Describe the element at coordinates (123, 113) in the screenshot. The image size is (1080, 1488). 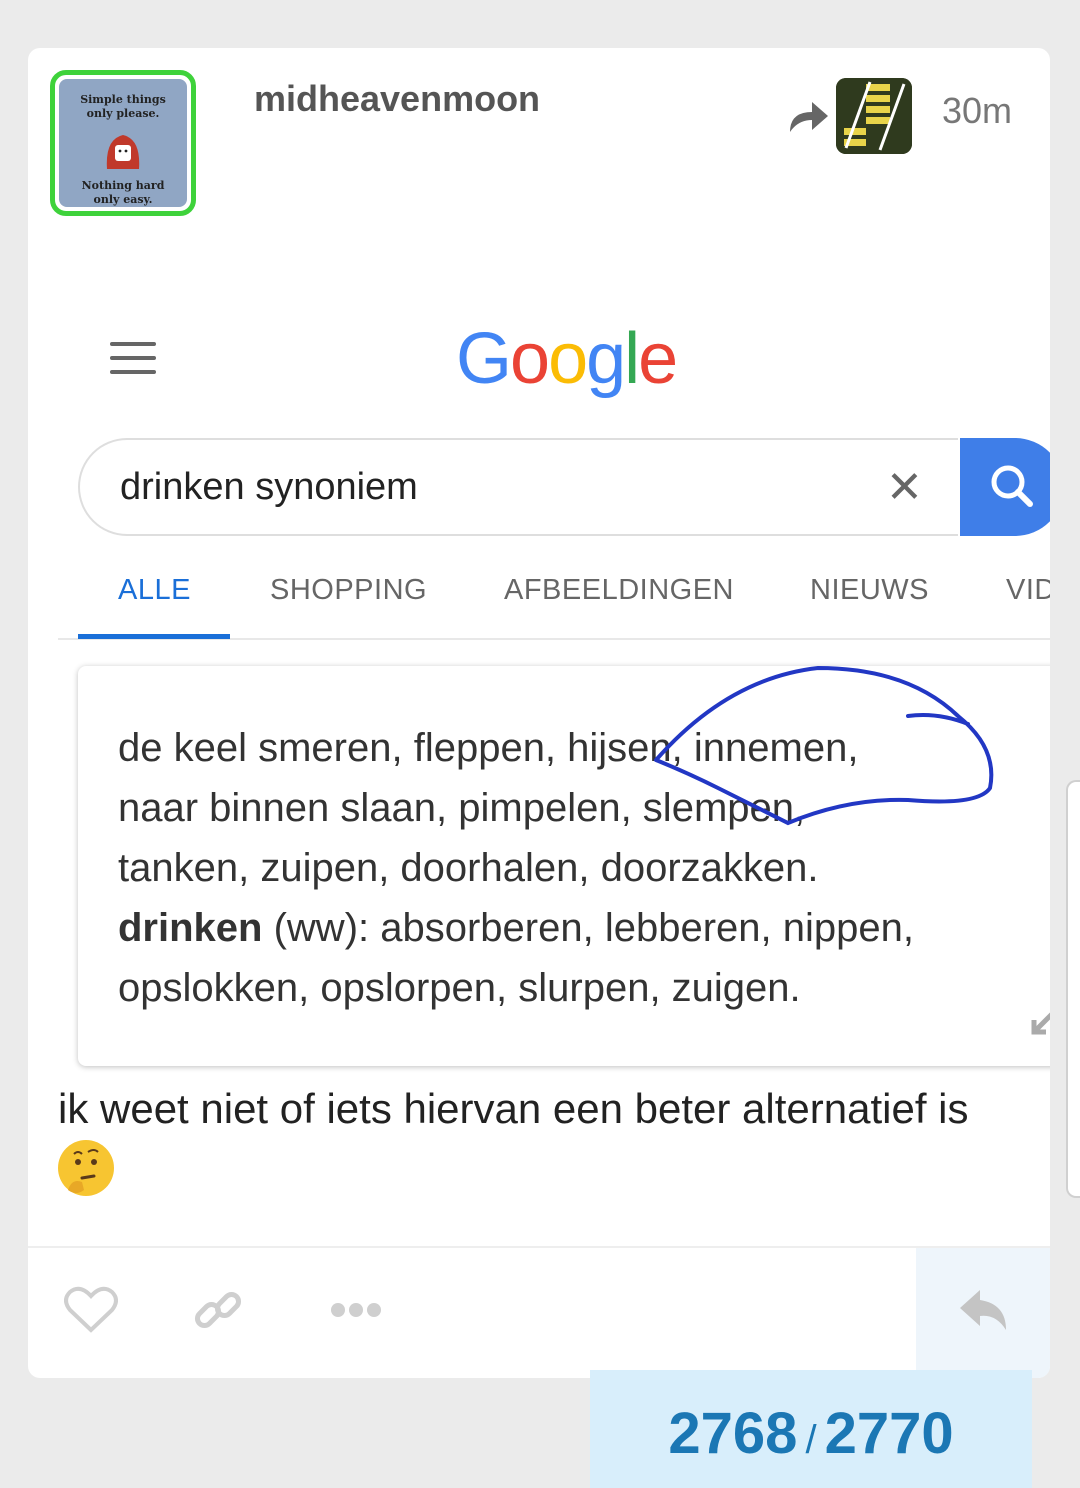
I see `avatar-text-top-2: only please.` at that location.